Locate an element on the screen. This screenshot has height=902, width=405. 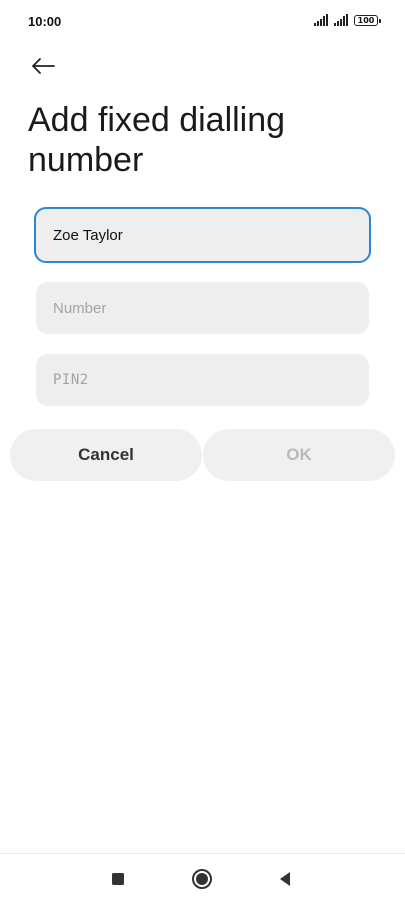
pin2-field is located at coordinates (202, 380).